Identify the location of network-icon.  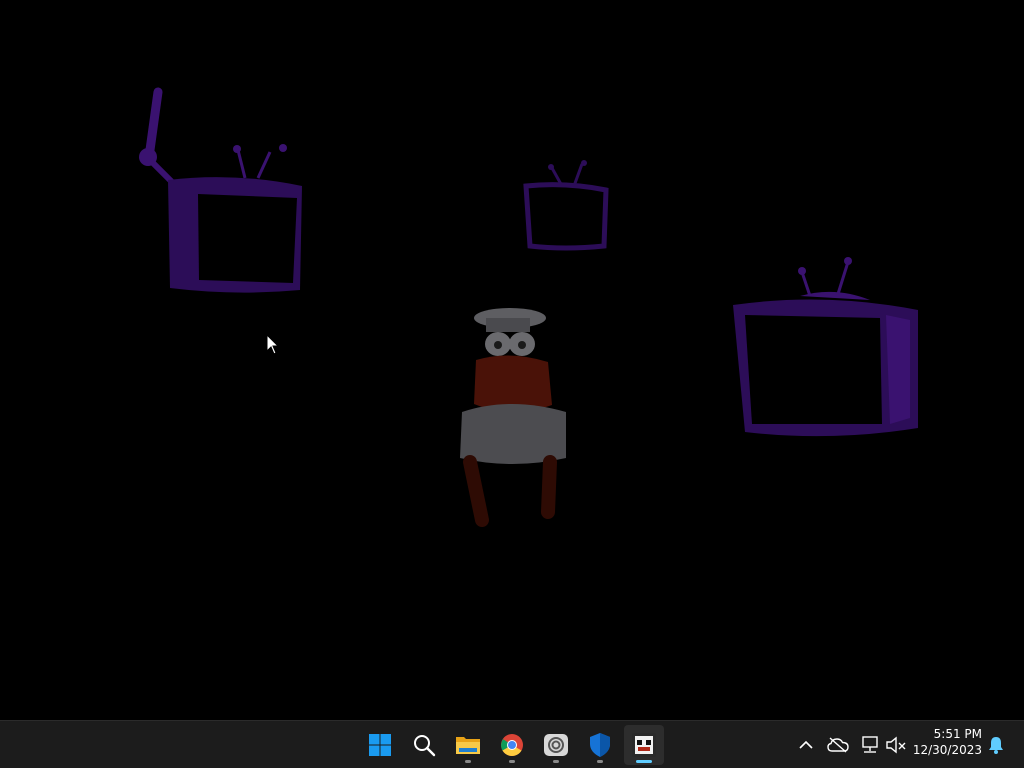
(870, 744).